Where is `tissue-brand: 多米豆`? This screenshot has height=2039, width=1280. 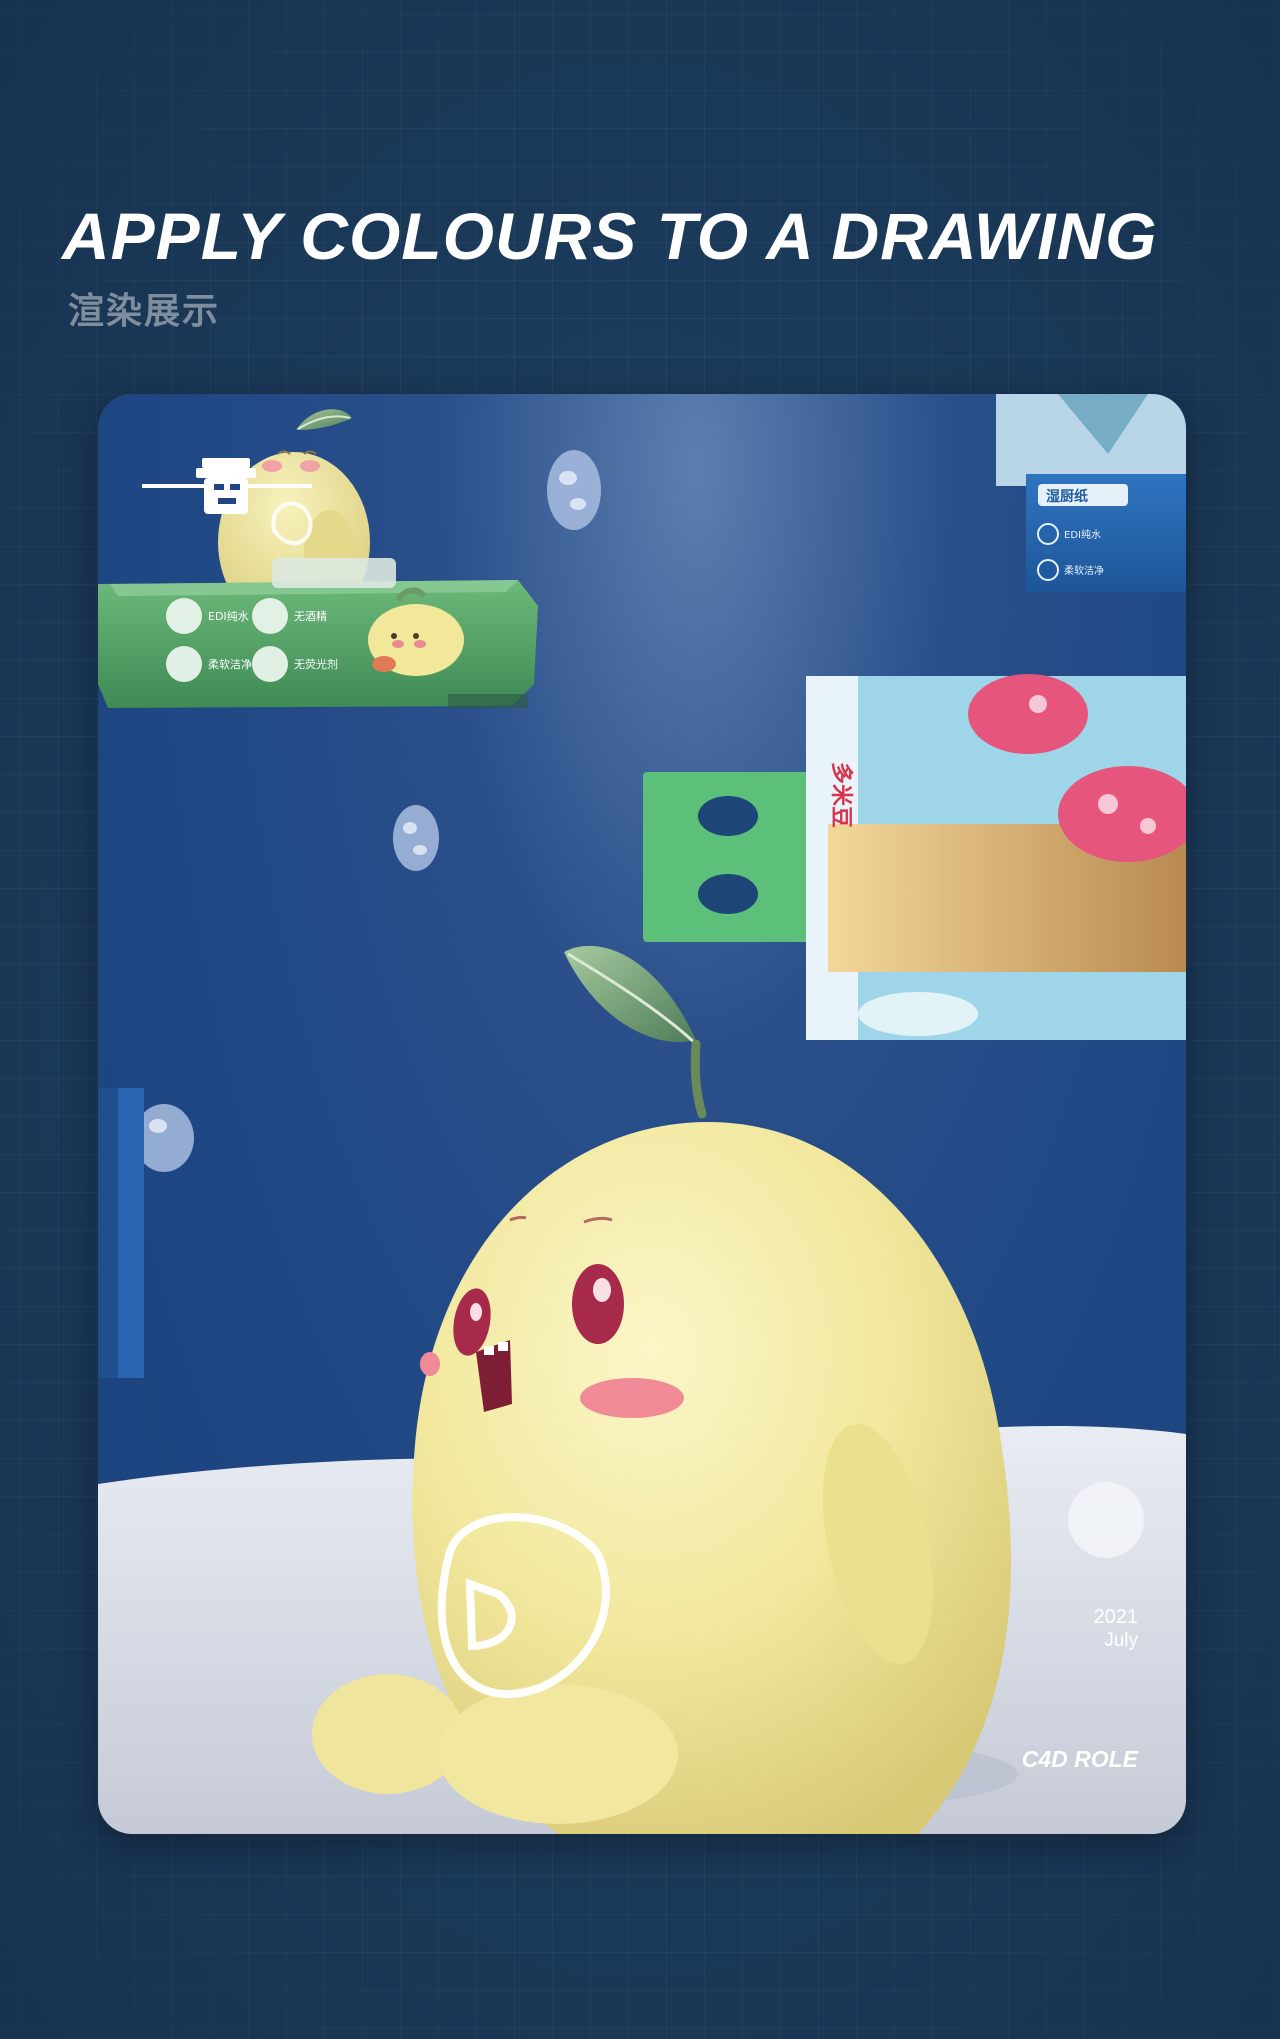 tissue-brand: 多米豆 is located at coordinates (841, 795).